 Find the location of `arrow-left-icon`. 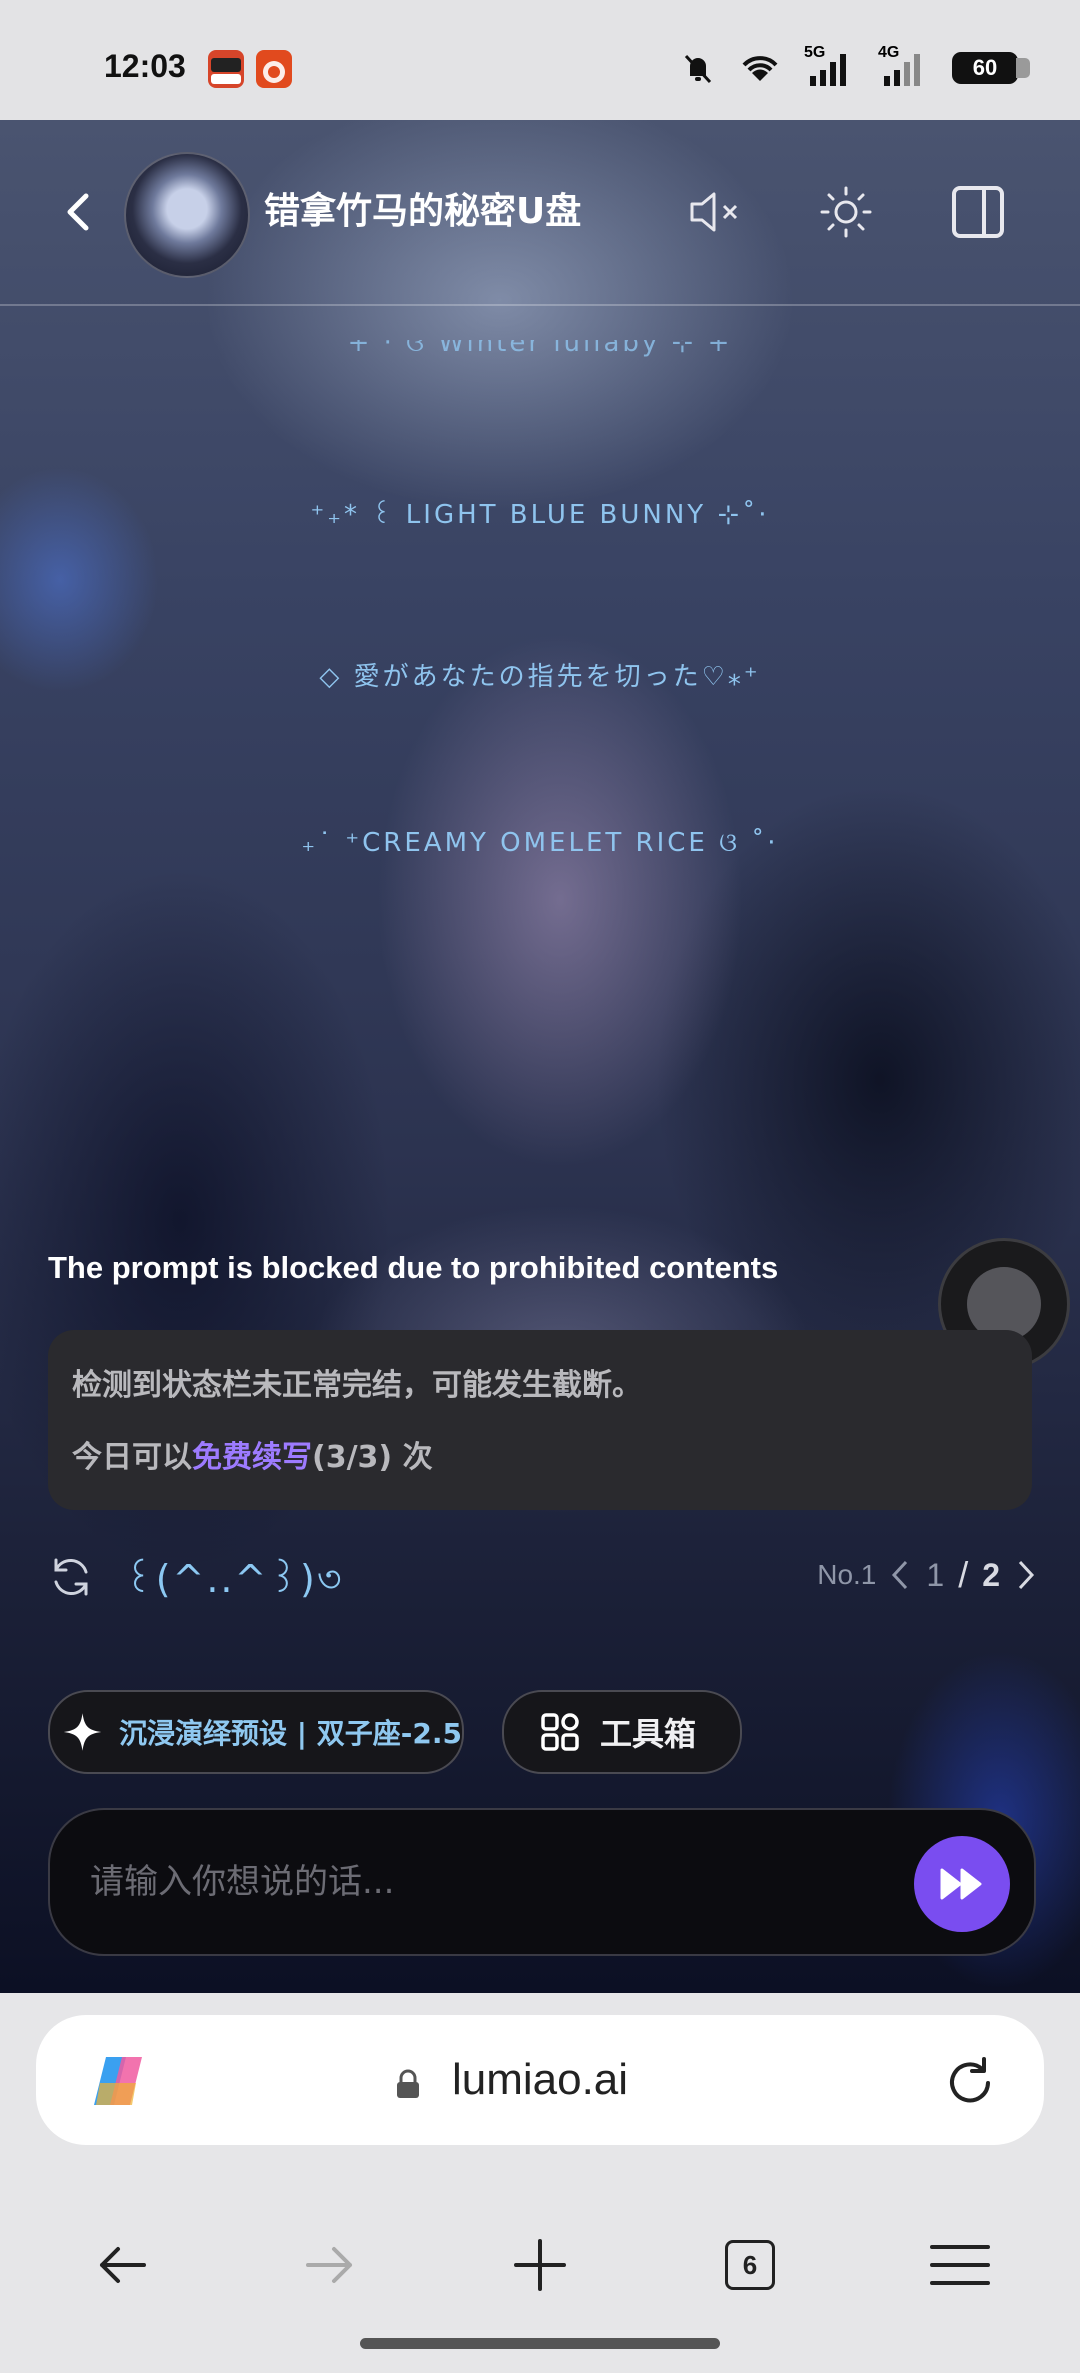

arrow-left-icon is located at coordinates (123, 2265).